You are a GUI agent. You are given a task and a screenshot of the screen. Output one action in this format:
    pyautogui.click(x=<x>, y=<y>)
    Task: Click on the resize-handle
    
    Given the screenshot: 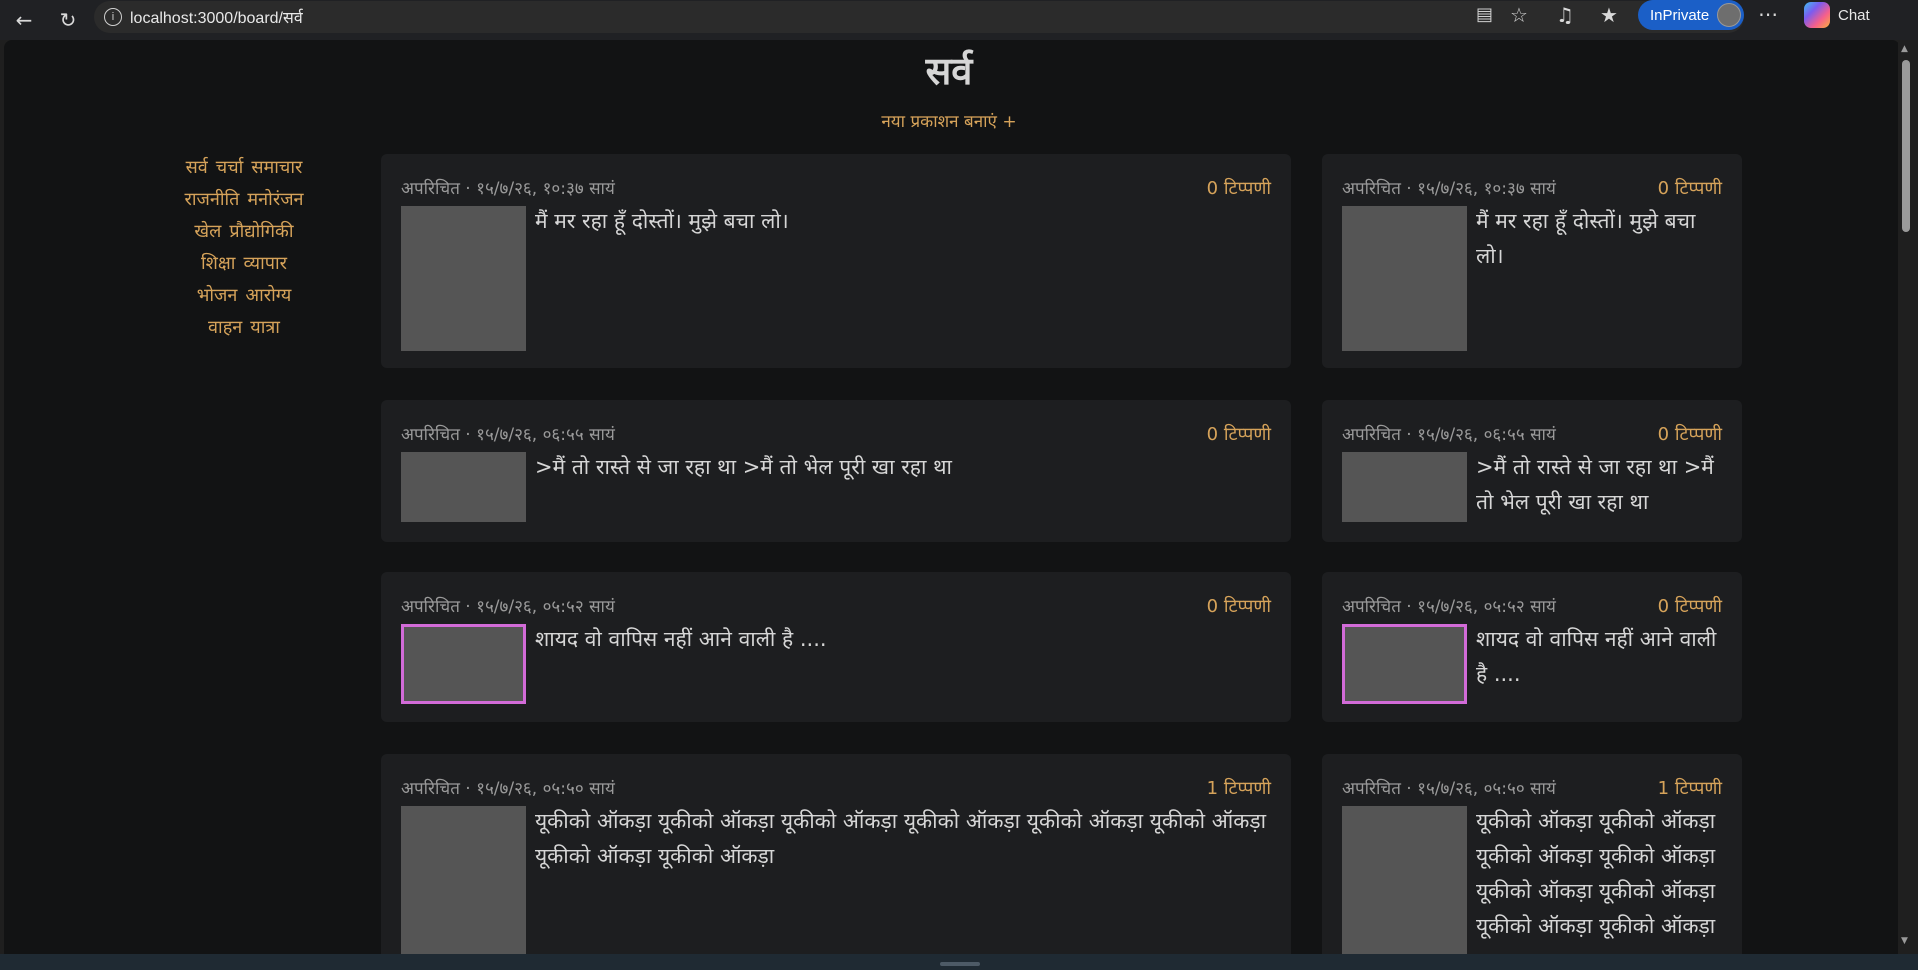 What is the action you would take?
    pyautogui.click(x=960, y=964)
    